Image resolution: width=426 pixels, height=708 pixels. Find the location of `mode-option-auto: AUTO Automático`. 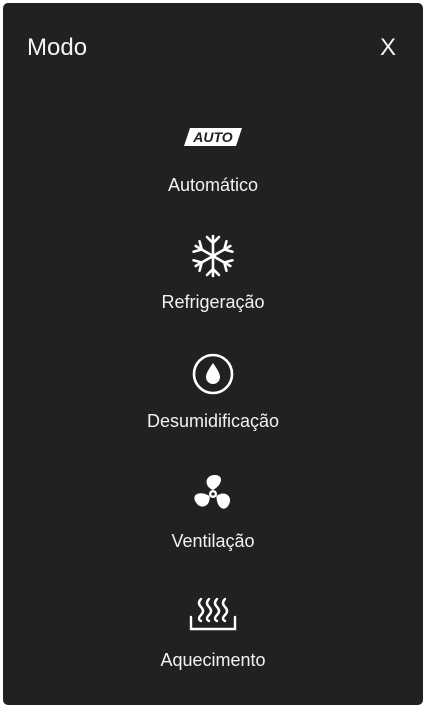

mode-option-auto: AUTO Automático is located at coordinates (213, 173).